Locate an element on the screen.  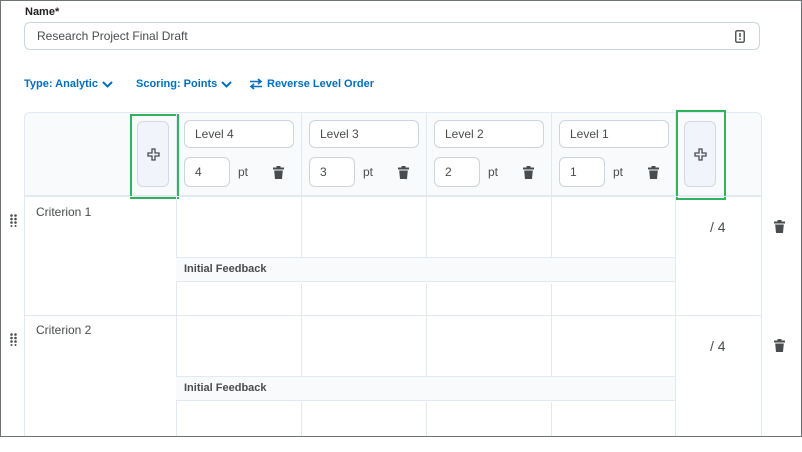
level-name-input: Level 2 is located at coordinates (489, 134).